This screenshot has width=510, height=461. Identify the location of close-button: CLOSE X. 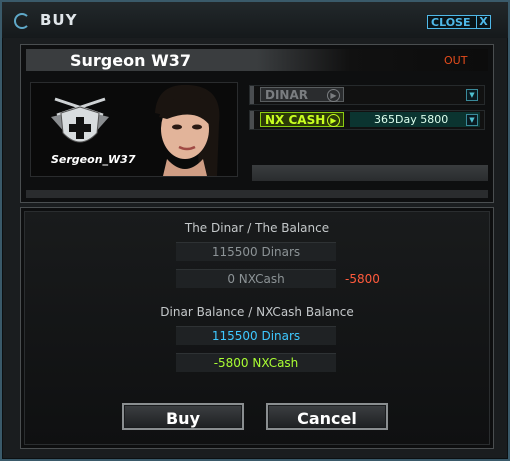
(459, 22).